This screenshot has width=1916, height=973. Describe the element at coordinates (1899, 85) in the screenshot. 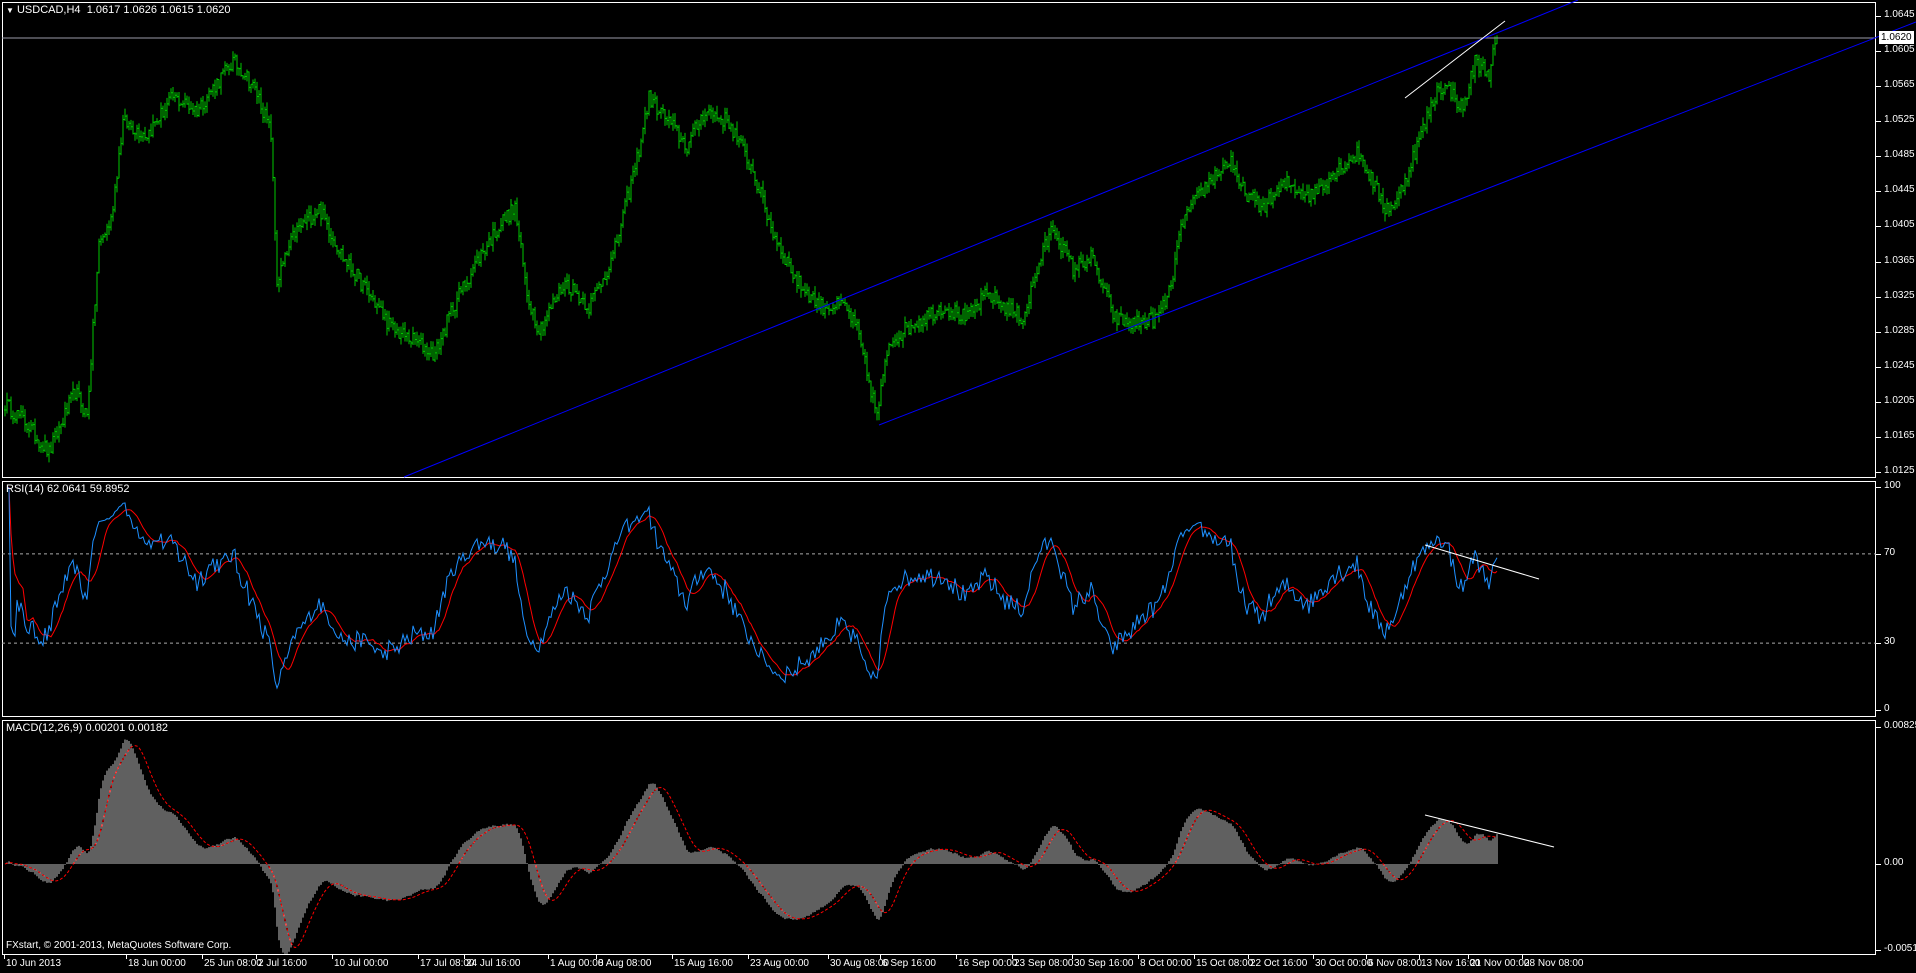

I see `price-axis-label: 1.0565` at that location.